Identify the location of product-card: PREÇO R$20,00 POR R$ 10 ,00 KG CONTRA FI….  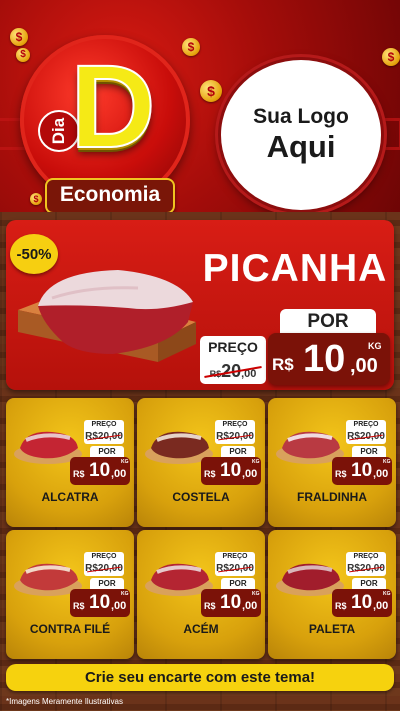
(70, 594).